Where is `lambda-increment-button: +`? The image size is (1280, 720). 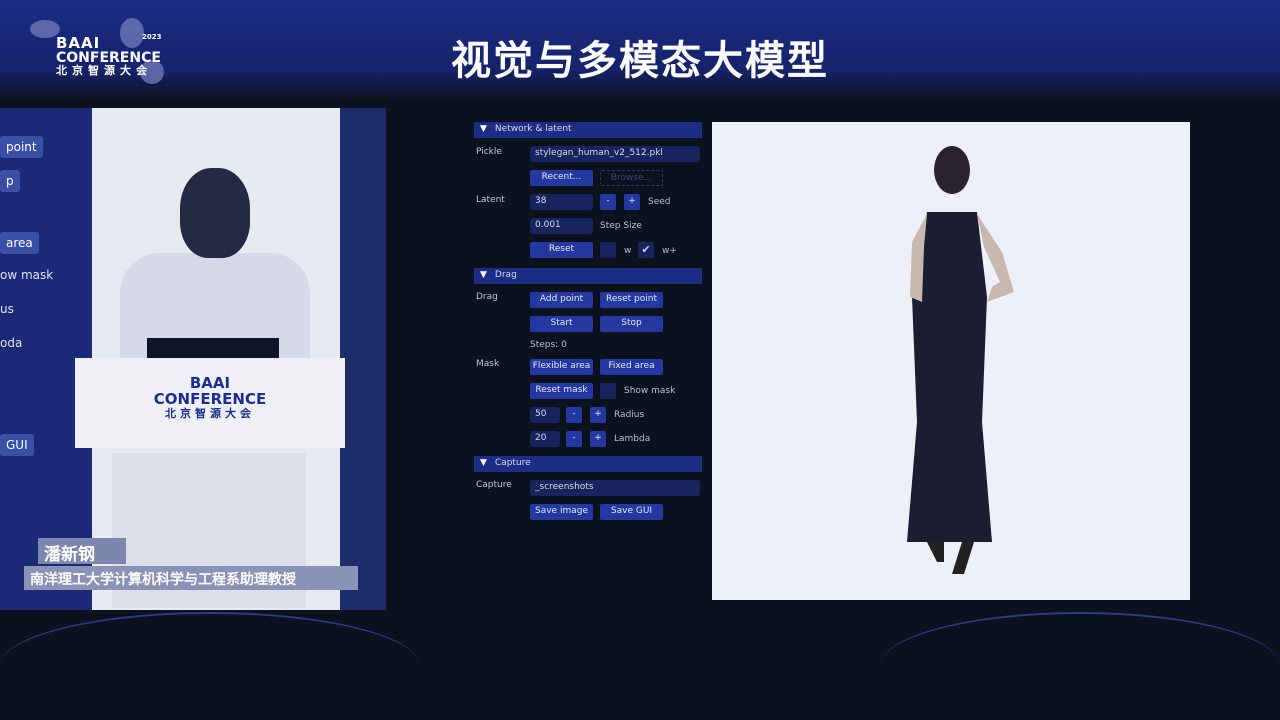
lambda-increment-button: + is located at coordinates (598, 439).